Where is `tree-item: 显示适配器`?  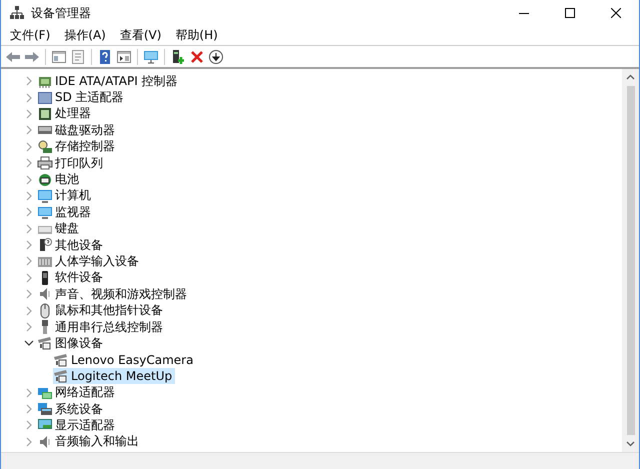 tree-item: 显示适配器 is located at coordinates (77, 425).